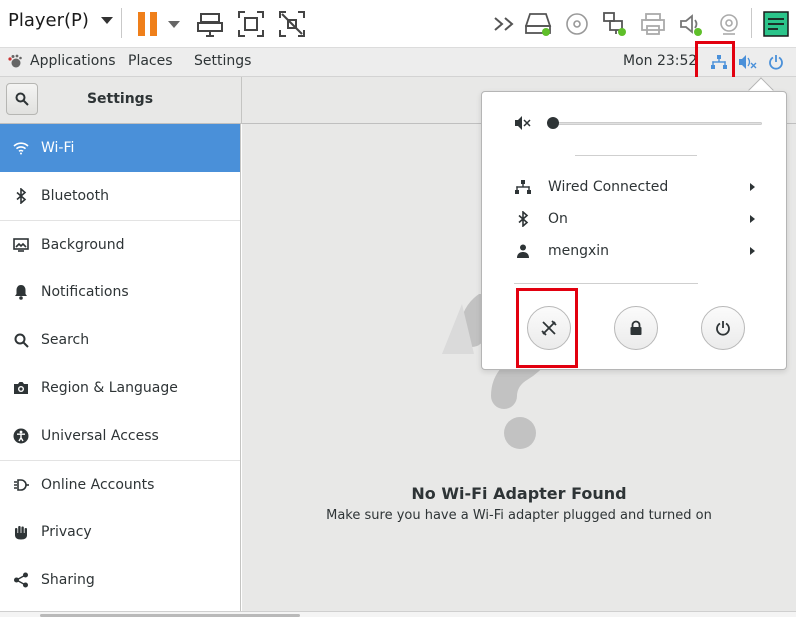 This screenshot has height=617, width=796. I want to click on wifi-icon, so click(21, 148).